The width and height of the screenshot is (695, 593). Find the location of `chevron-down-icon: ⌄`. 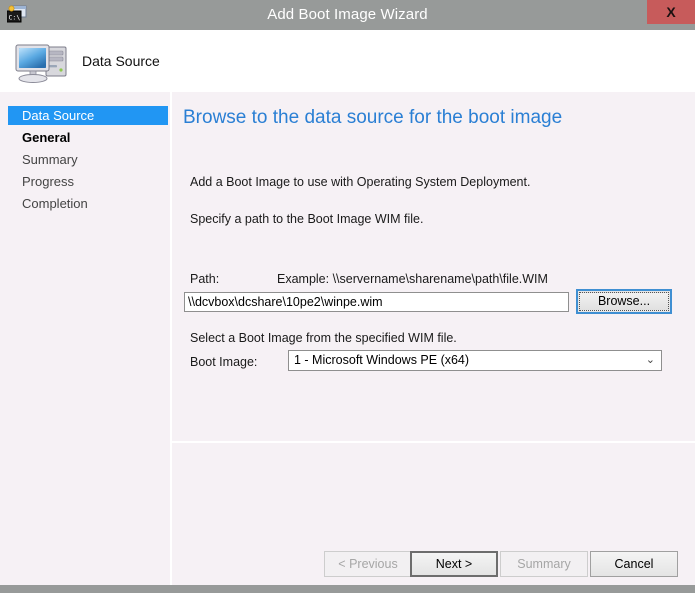

chevron-down-icon: ⌄ is located at coordinates (650, 360).